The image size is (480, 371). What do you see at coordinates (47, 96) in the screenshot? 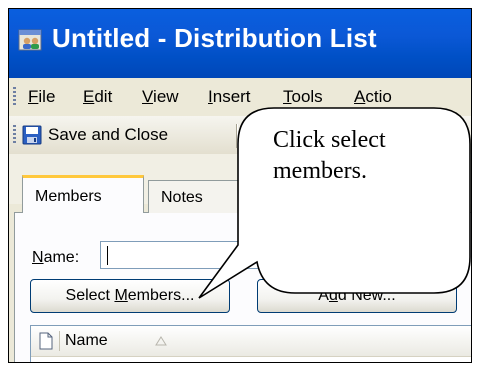
I see `menu-file-rest: ile` at bounding box center [47, 96].